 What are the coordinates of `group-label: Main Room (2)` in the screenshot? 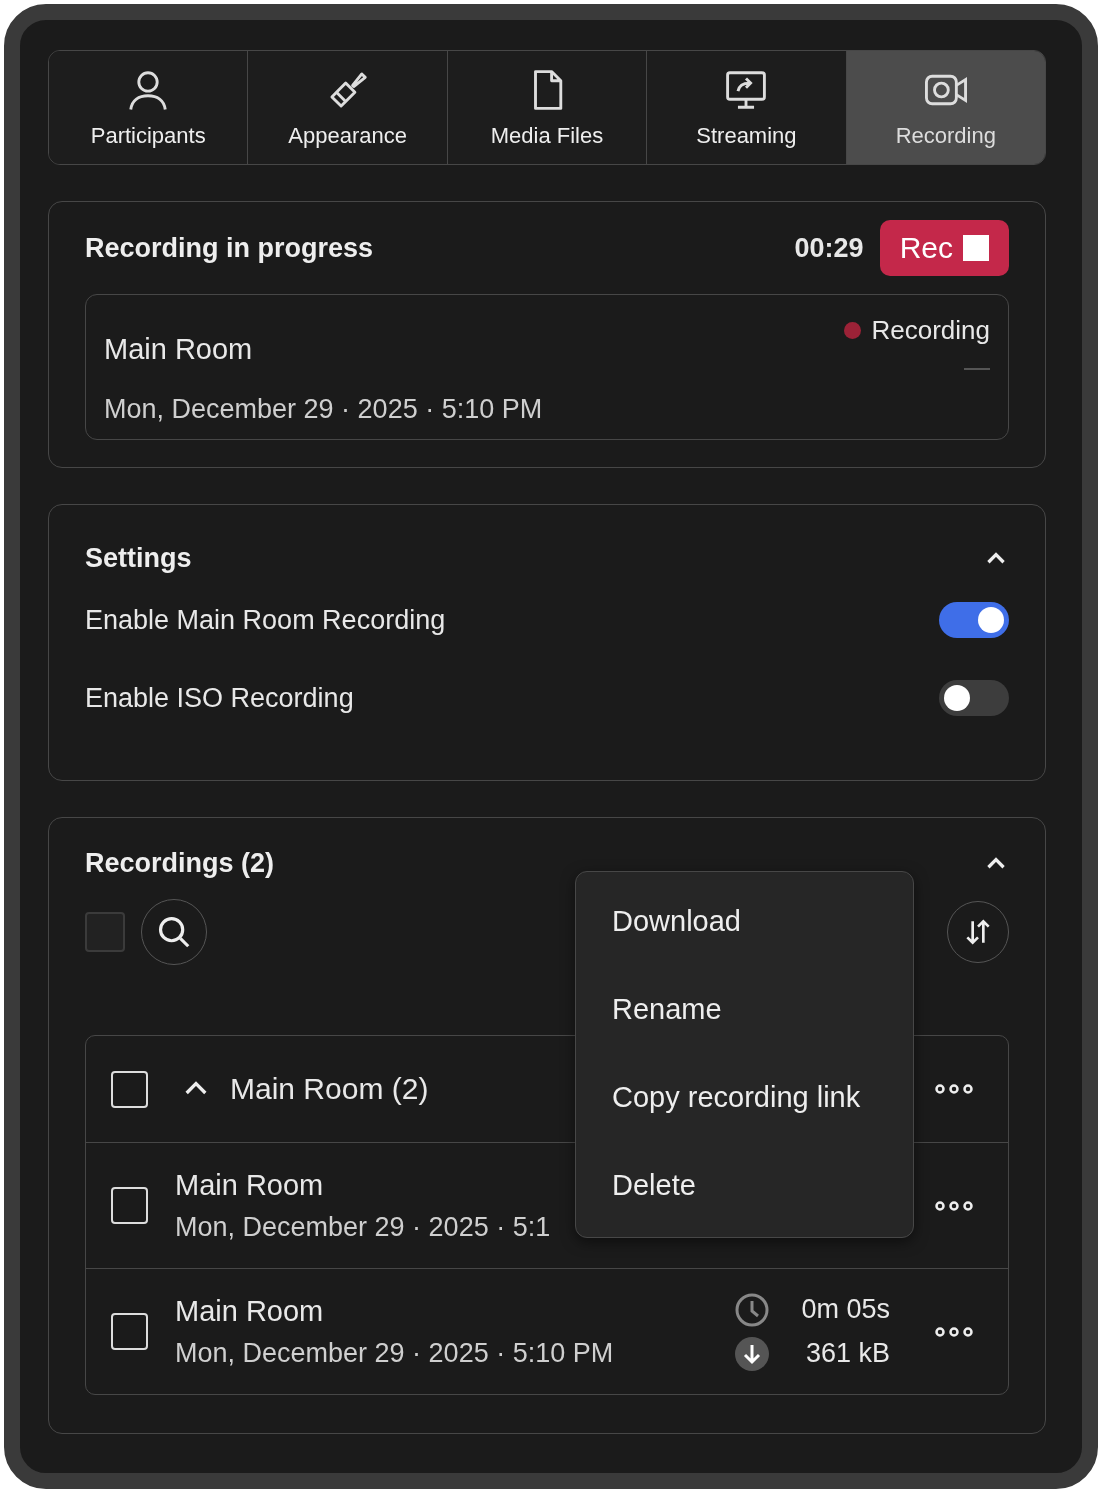 It's located at (329, 1089).